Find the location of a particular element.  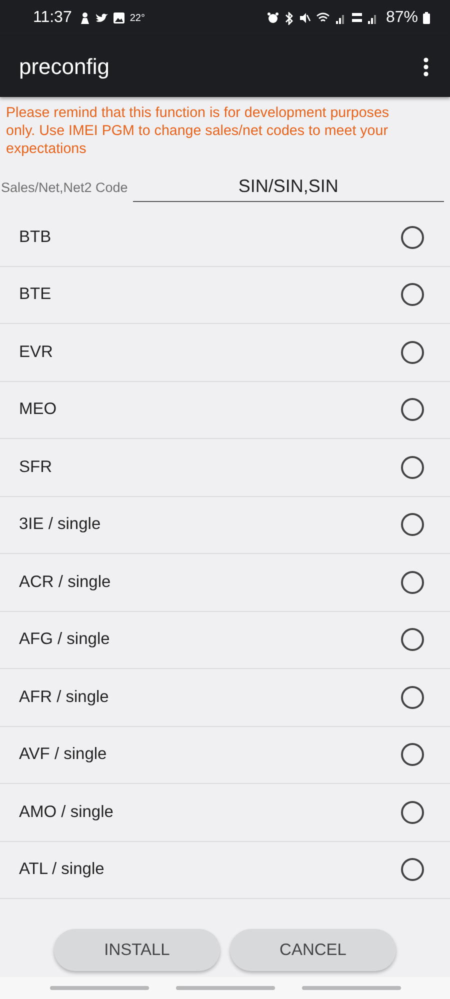

field-label: Sales/Net,Net2 Code is located at coordinates (64, 187).